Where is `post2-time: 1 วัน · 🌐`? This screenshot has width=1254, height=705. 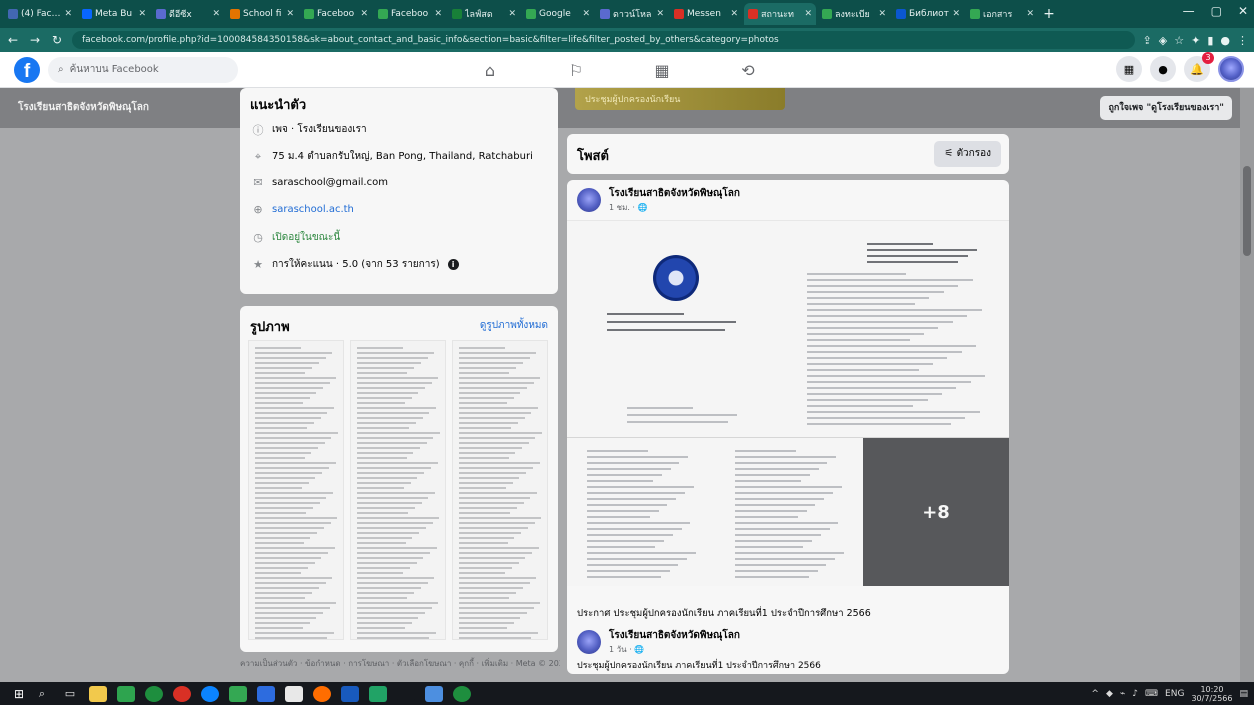 post2-time: 1 วัน · 🌐 is located at coordinates (674, 649).